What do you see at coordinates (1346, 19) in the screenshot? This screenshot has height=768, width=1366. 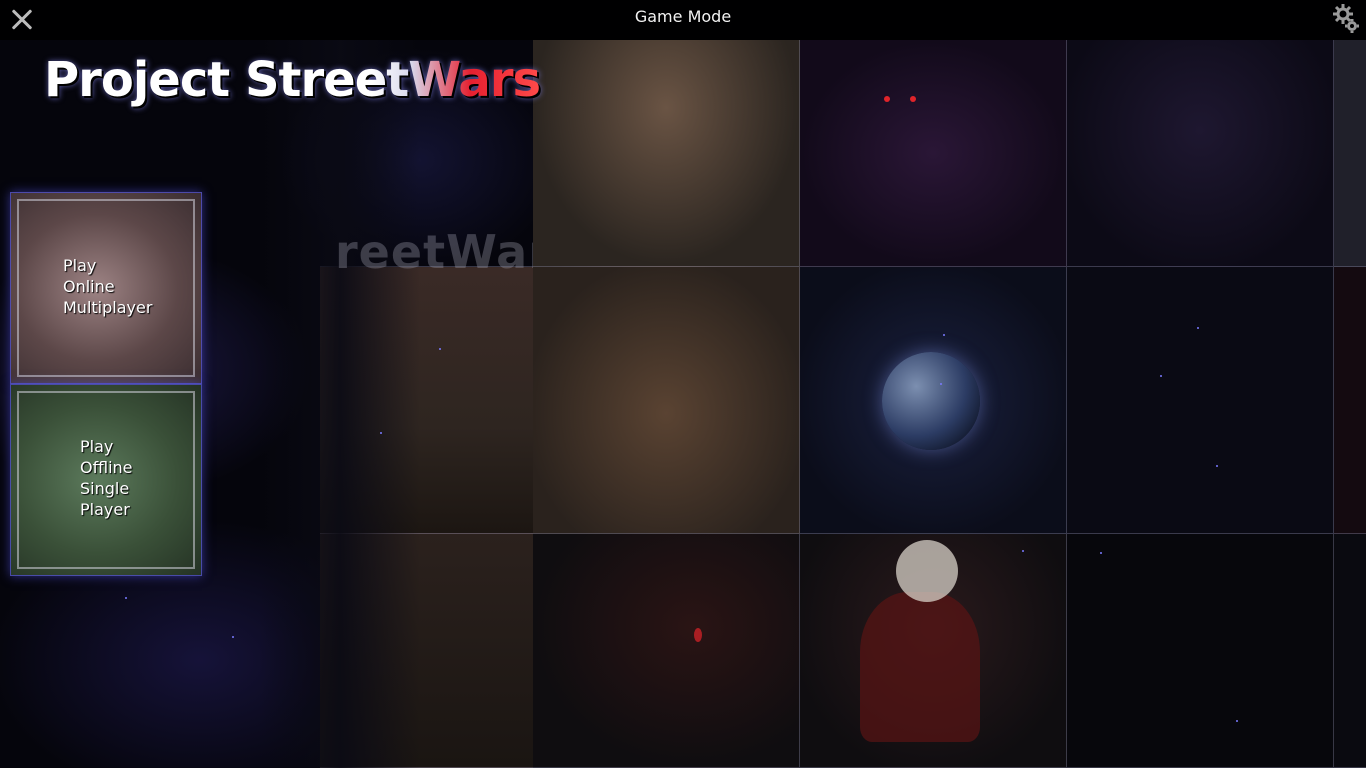 I see `gear-icon` at bounding box center [1346, 19].